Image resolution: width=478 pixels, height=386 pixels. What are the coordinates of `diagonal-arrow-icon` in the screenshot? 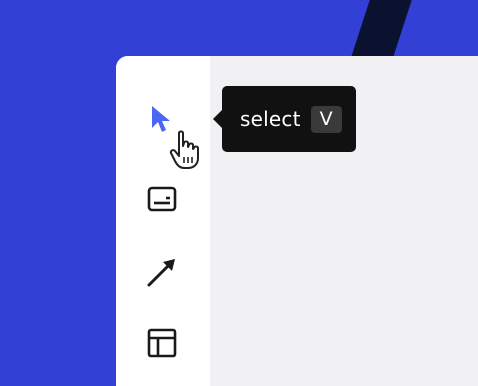 It's located at (161, 273).